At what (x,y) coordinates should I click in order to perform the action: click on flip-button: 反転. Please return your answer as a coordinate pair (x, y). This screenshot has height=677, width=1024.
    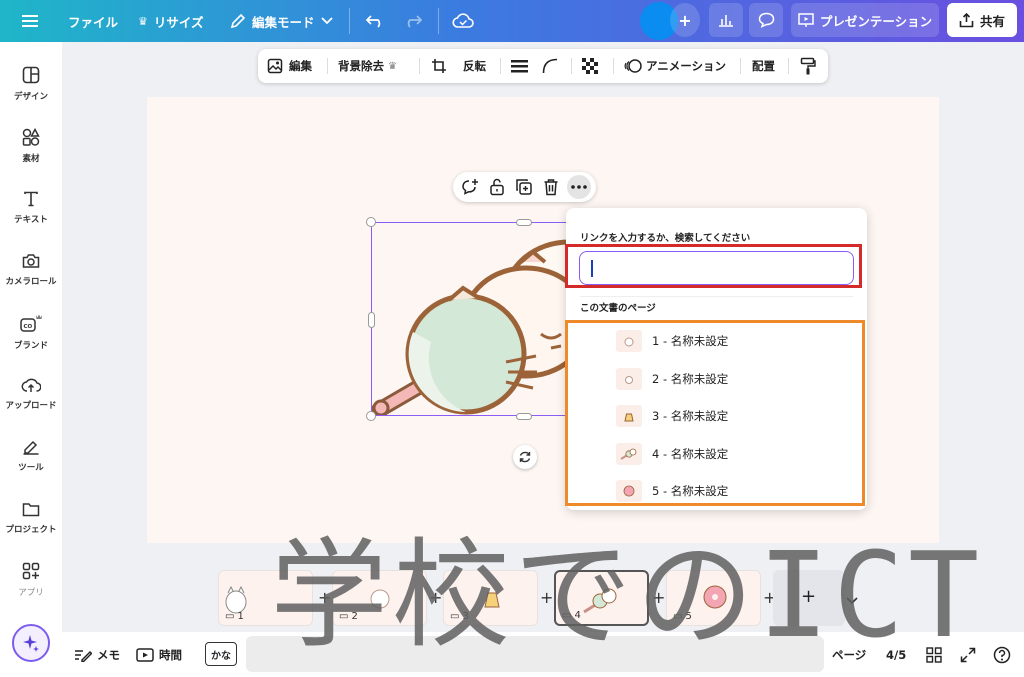
    Looking at the image, I should click on (474, 66).